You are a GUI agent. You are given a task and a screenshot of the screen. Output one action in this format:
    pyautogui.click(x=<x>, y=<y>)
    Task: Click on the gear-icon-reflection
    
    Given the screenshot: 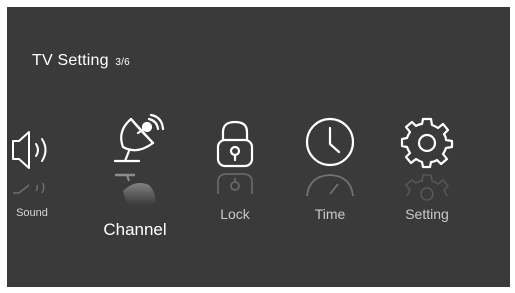 What is the action you would take?
    pyautogui.click(x=427, y=187)
    